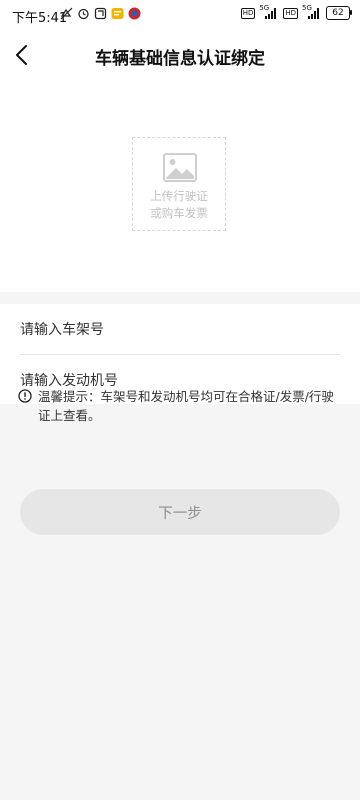  Describe the element at coordinates (290, 13) in the screenshot. I see `hd-badge-2: HD` at that location.